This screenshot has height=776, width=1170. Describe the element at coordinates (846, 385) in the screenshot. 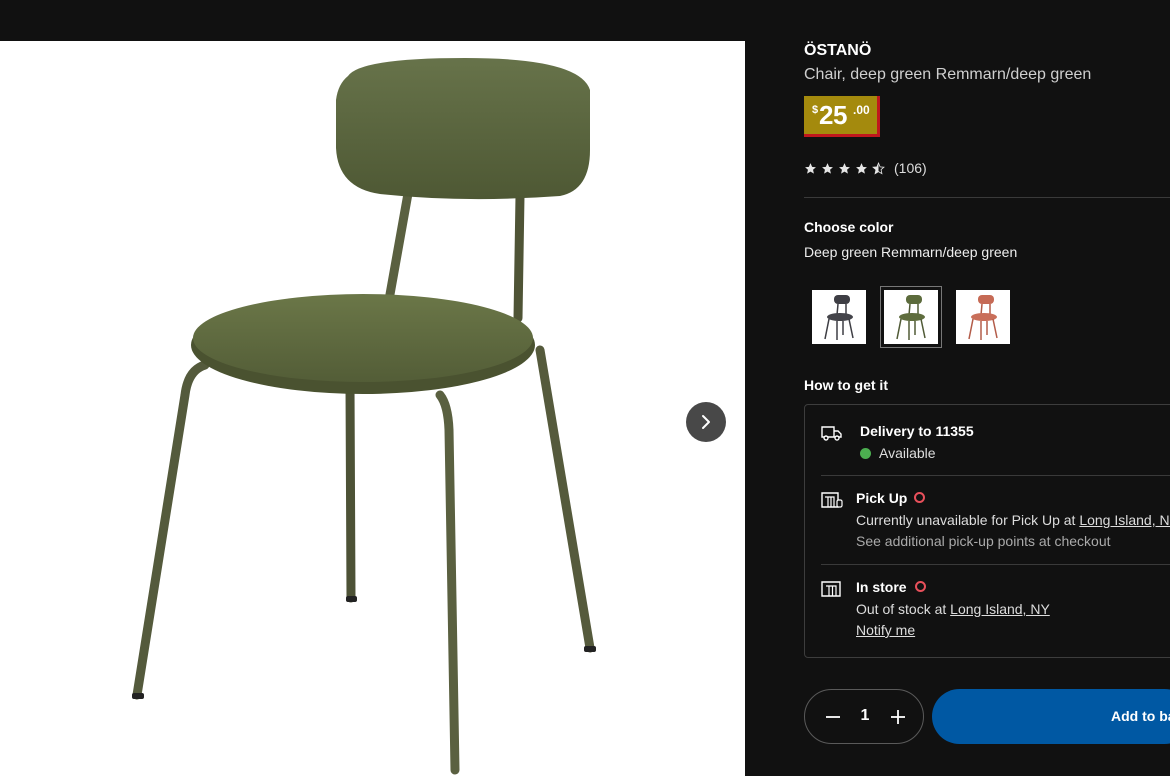

I see `how-to-get-it-heading: How to get it` at that location.